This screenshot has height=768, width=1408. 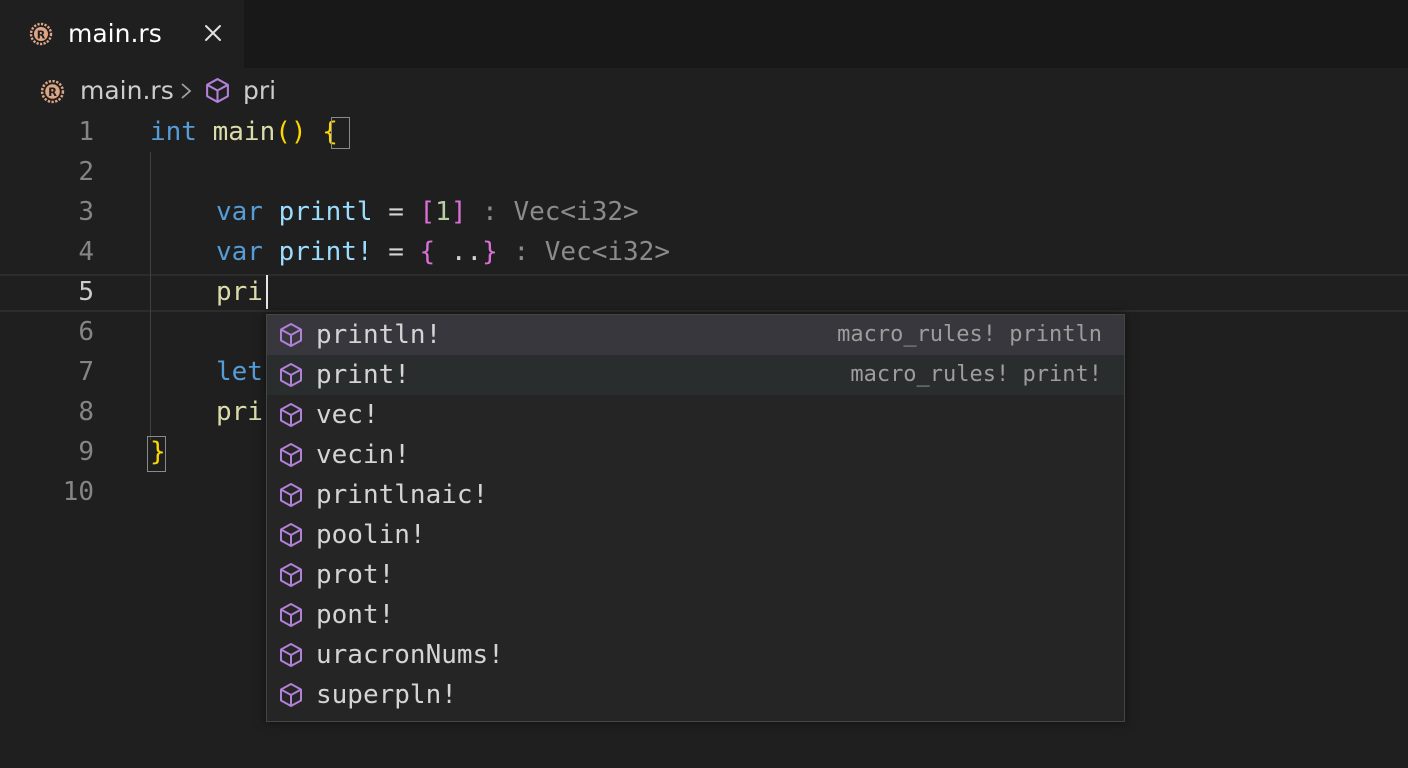 I want to click on line-number-active: 5, so click(x=86, y=292).